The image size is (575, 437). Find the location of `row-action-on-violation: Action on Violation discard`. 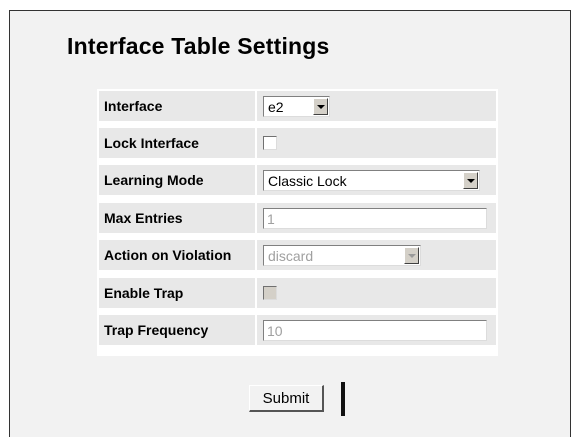

row-action-on-violation: Action on Violation discard is located at coordinates (297, 254).